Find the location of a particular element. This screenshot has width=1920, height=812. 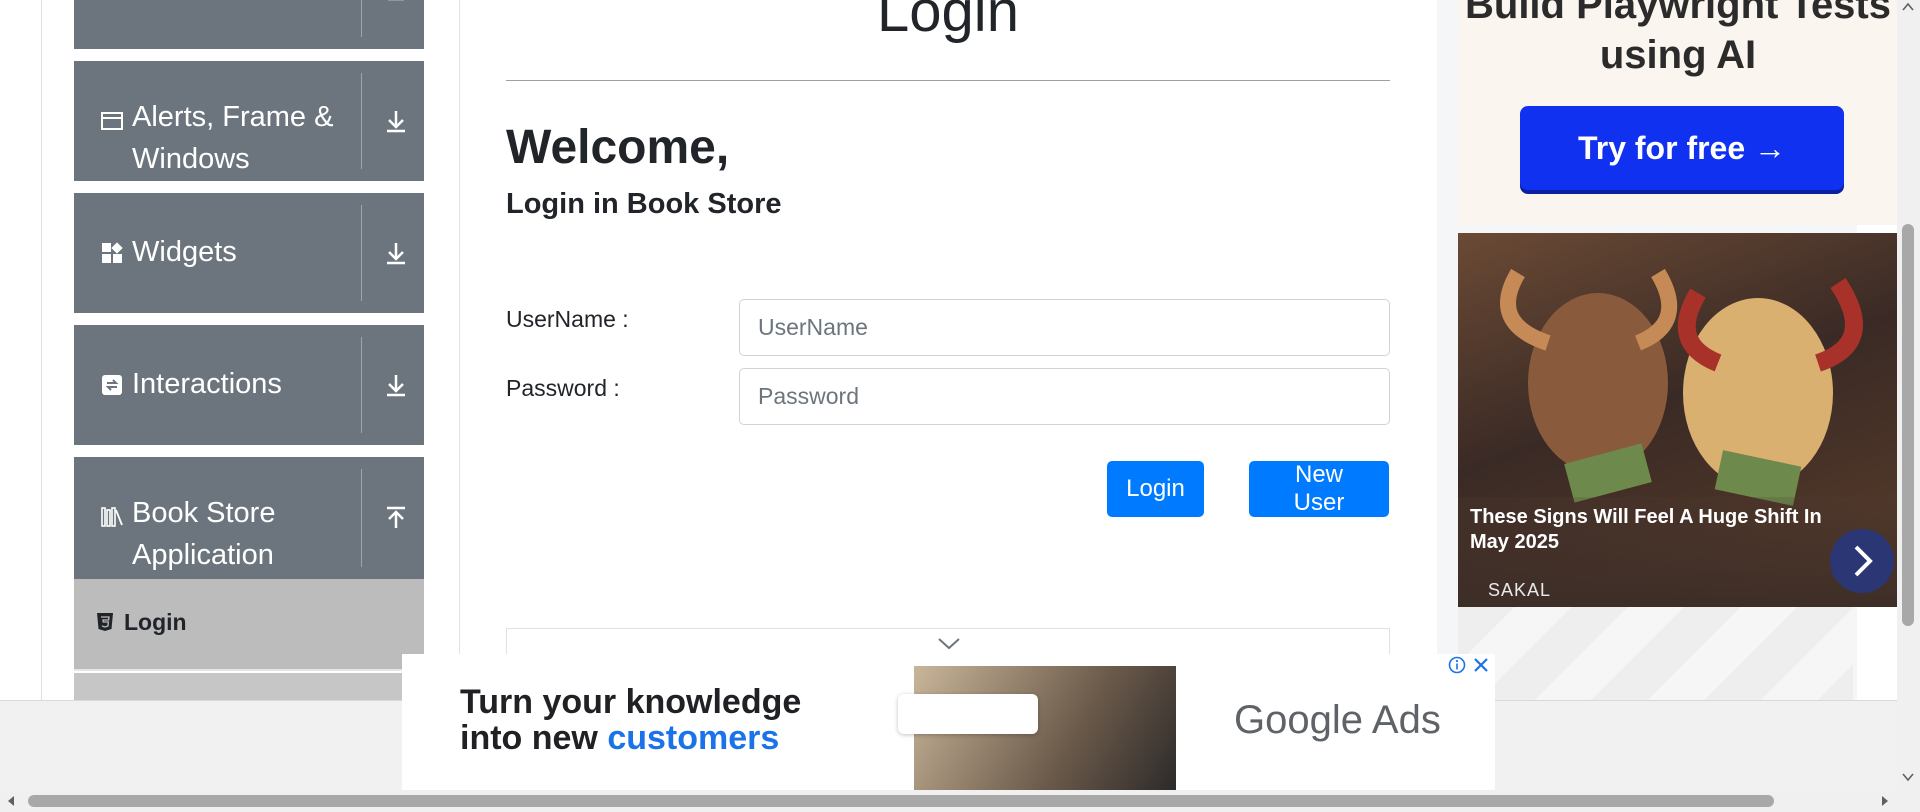

html5-icon is located at coordinates (105, 622).